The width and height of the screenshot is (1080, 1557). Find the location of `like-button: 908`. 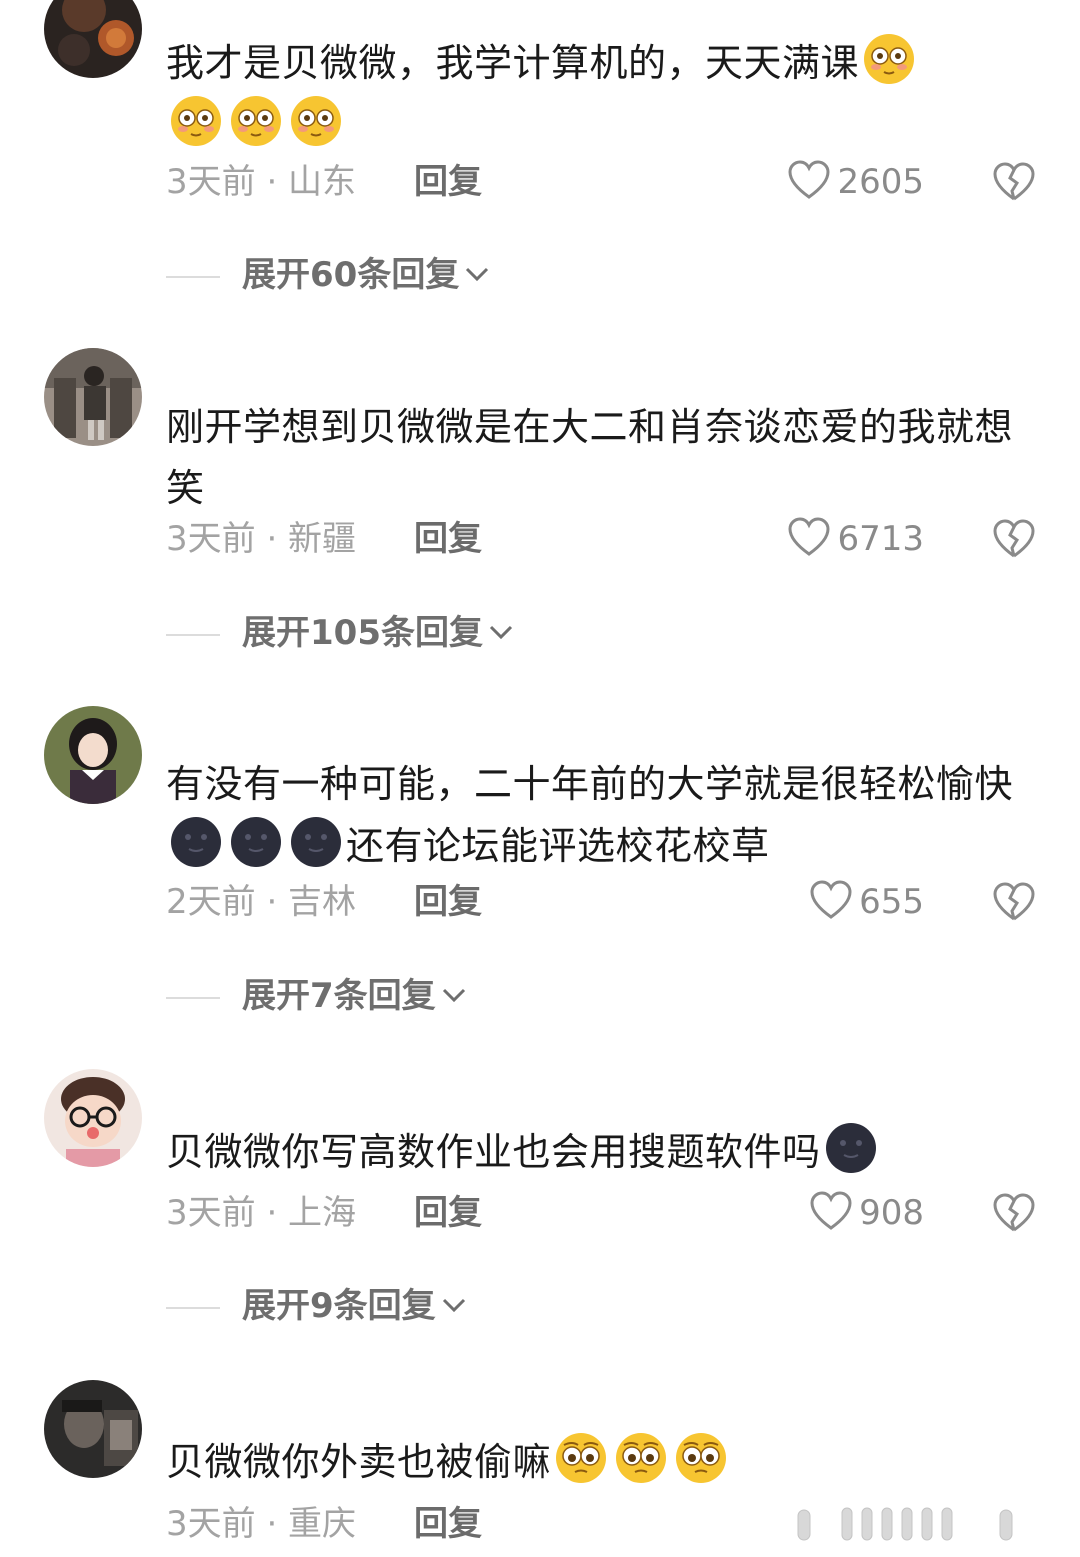

like-button: 908 is located at coordinates (866, 1213).